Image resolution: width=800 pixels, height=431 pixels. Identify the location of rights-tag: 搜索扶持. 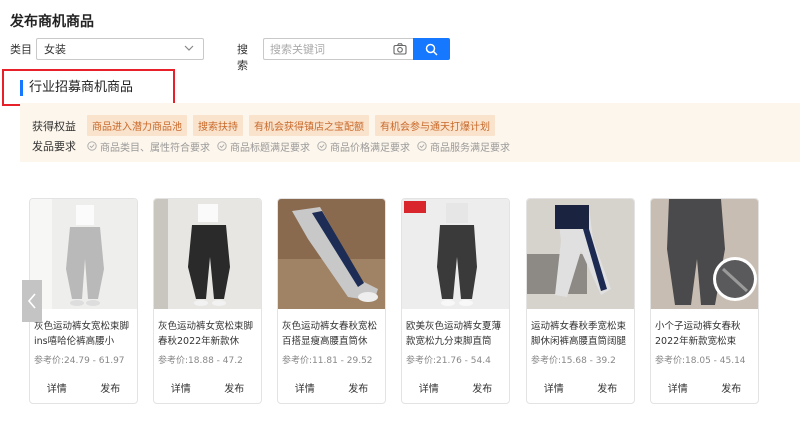
(218, 125).